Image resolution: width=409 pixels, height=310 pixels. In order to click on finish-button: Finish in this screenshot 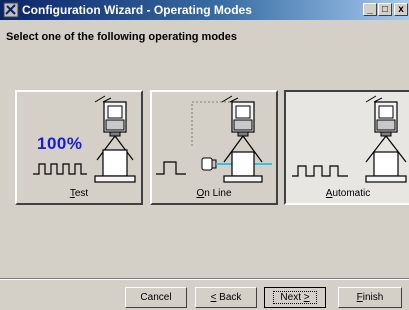, I will do `click(370, 297)`.